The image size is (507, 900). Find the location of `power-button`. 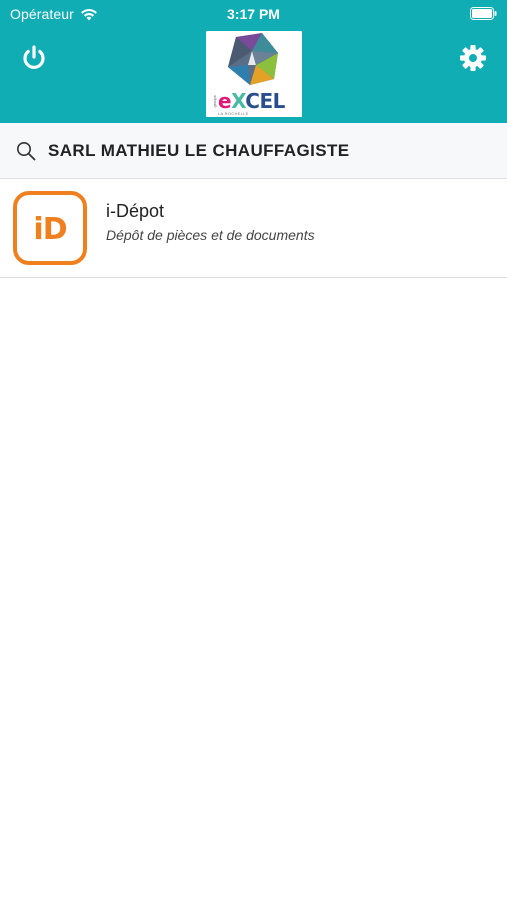

power-button is located at coordinates (34, 58).